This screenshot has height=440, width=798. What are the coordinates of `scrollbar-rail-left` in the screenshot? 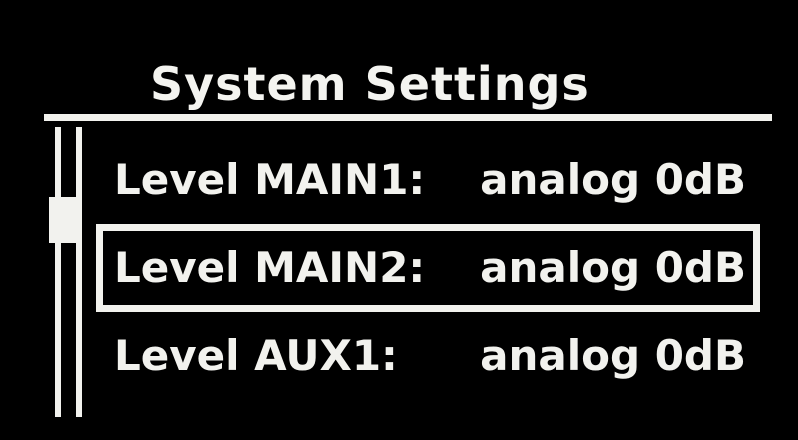 It's located at (58, 272).